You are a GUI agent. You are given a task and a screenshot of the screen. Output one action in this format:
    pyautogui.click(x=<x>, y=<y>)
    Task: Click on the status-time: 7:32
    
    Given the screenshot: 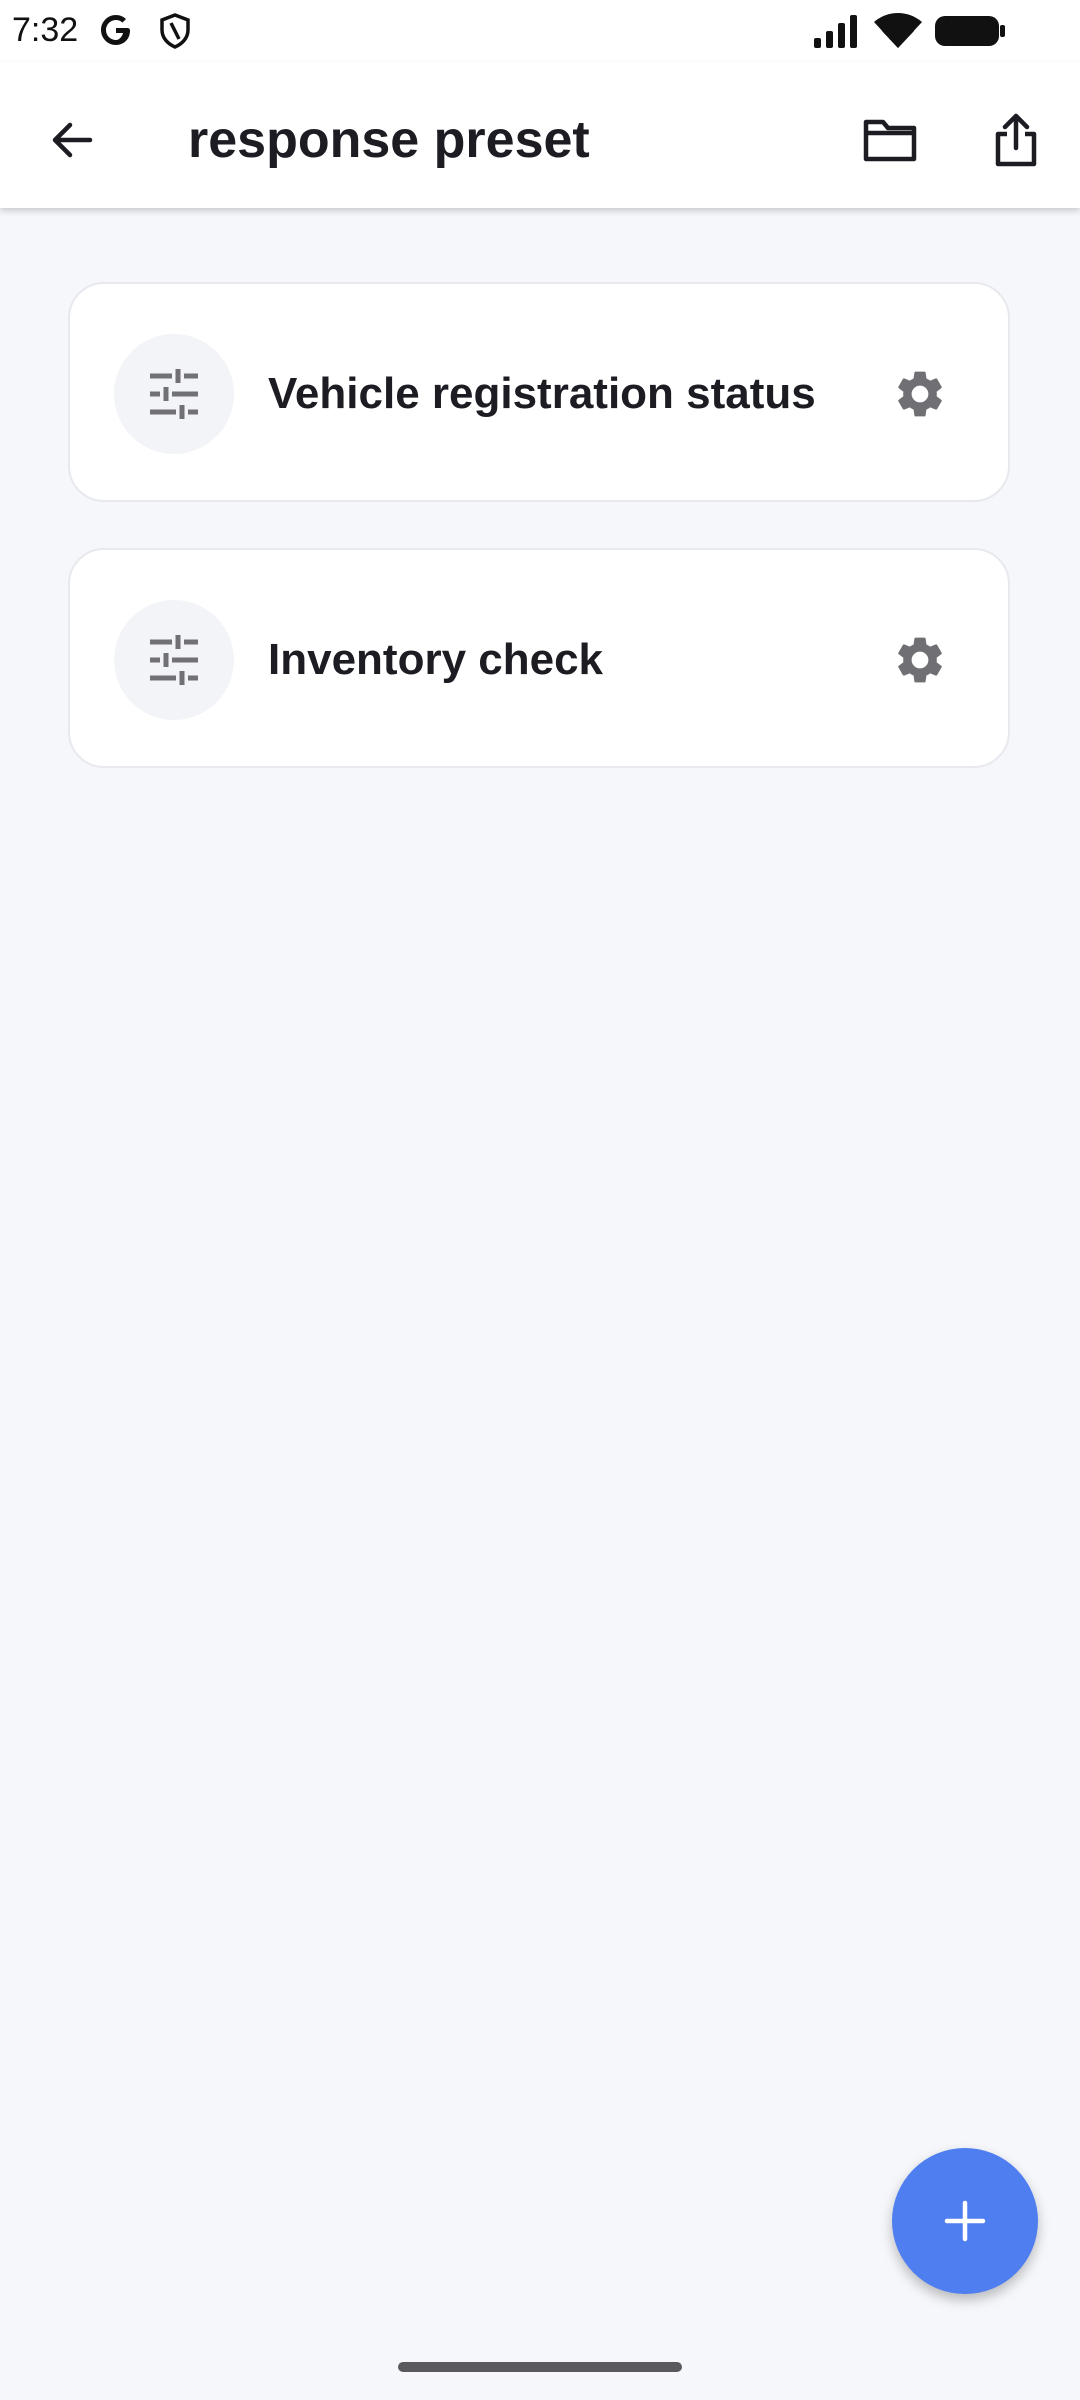 What is the action you would take?
    pyautogui.click(x=45, y=30)
    